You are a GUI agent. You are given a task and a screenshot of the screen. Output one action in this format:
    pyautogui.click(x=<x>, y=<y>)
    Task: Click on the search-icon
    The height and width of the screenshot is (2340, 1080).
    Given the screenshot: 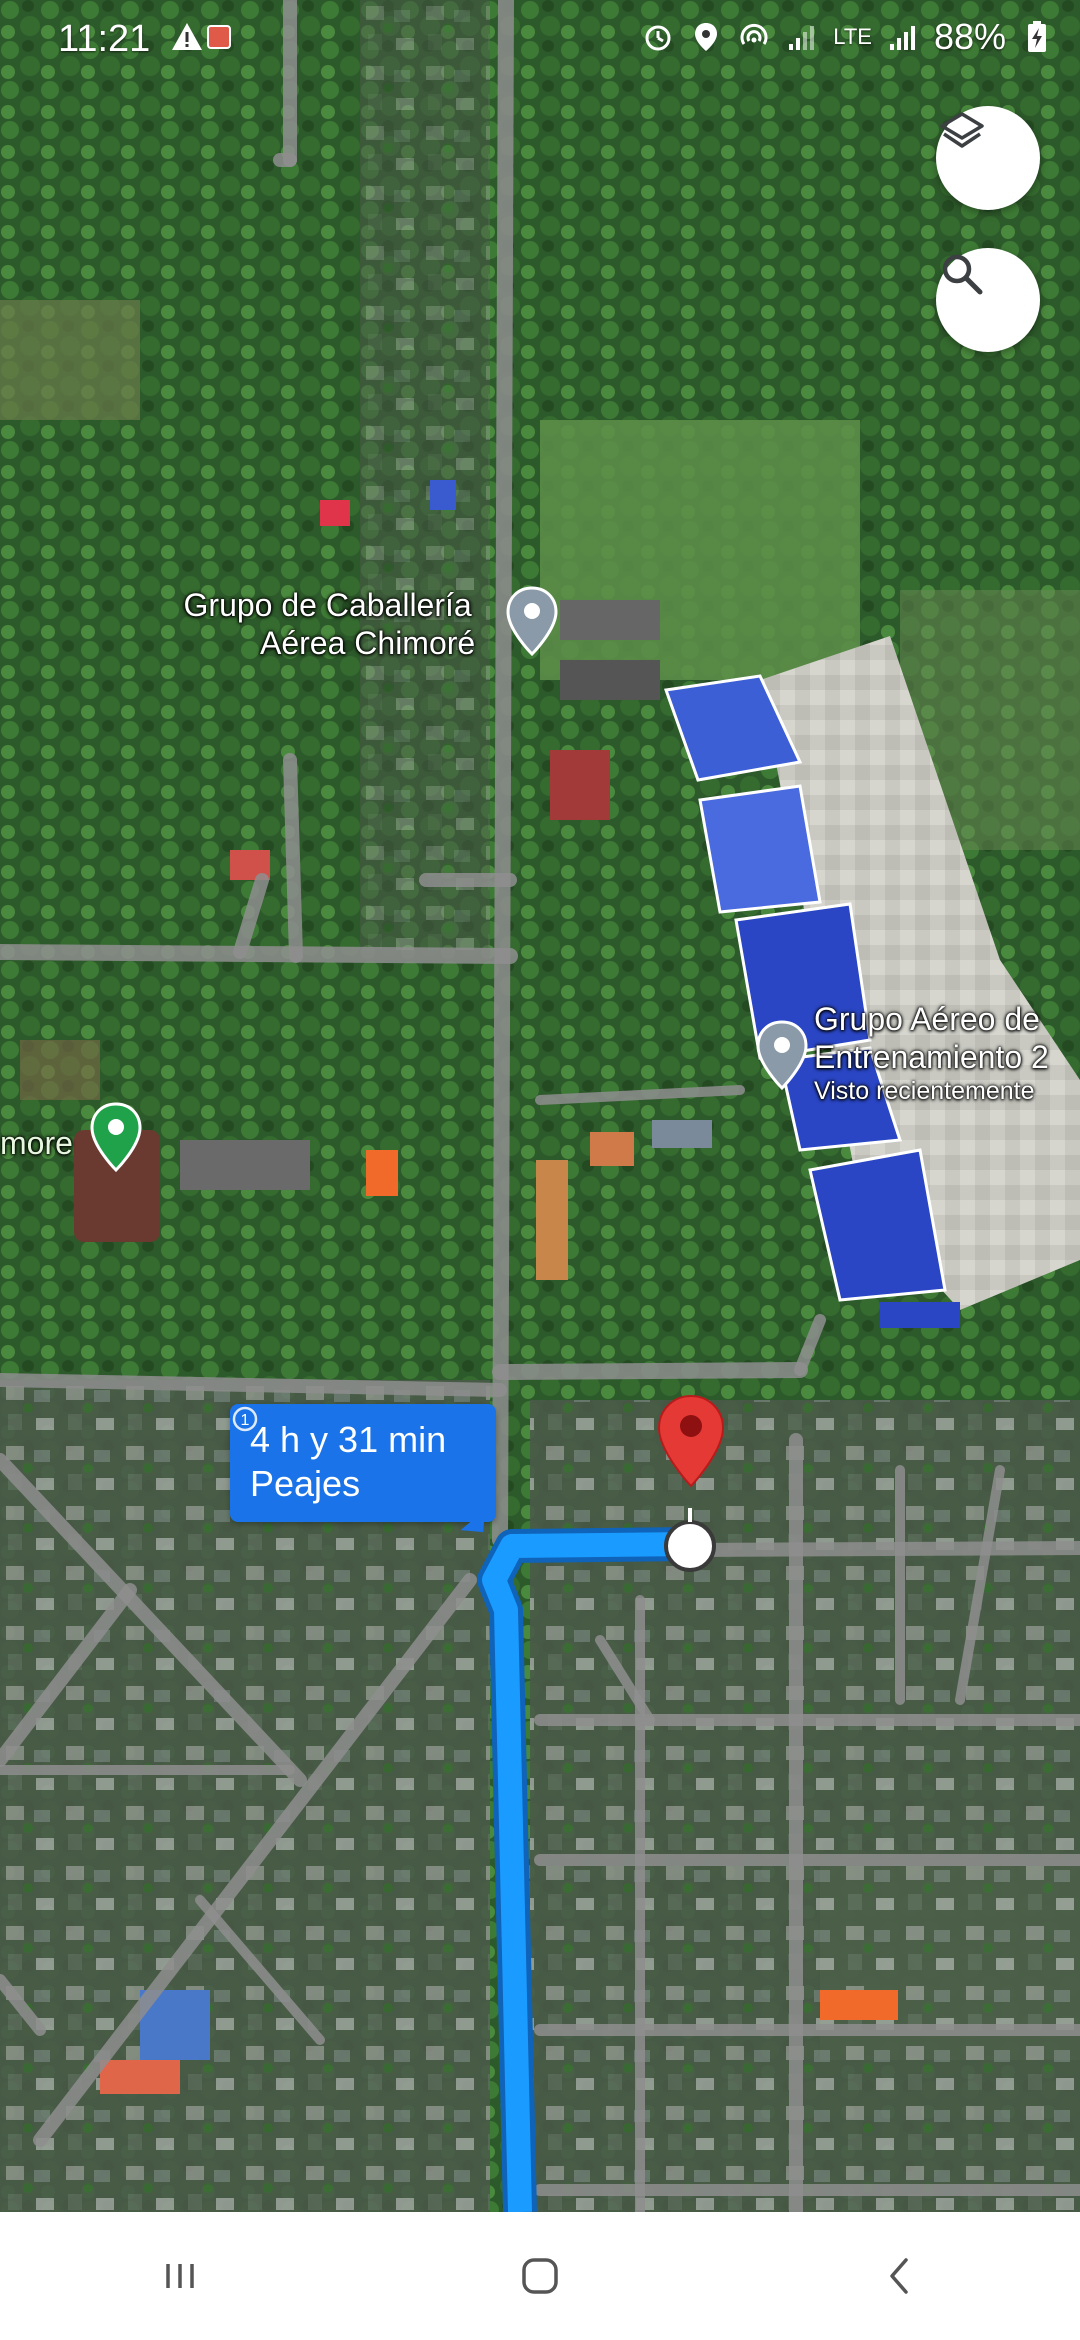 What is the action you would take?
    pyautogui.click(x=962, y=274)
    